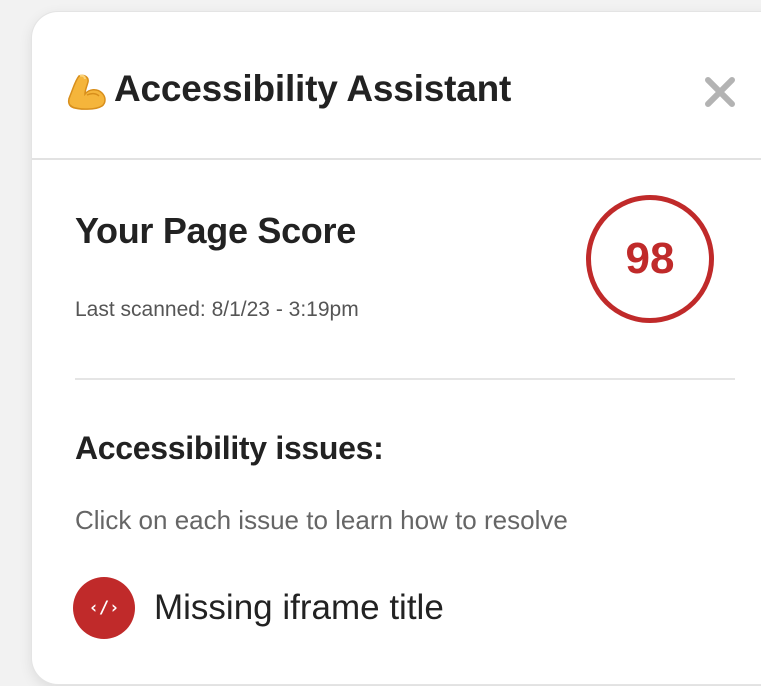 This screenshot has width=761, height=686. I want to click on last-scanned-text: Last scanned: 8/1/23 - 3:19pm, so click(217, 309).